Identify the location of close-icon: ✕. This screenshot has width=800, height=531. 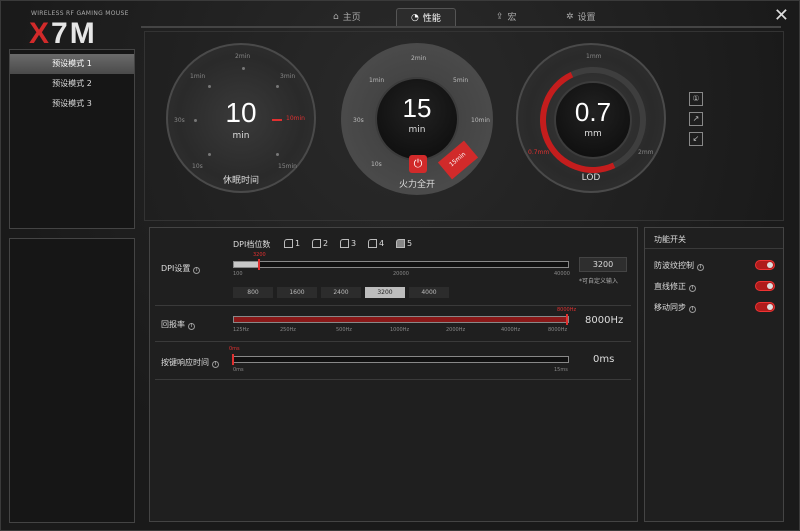
(781, 15).